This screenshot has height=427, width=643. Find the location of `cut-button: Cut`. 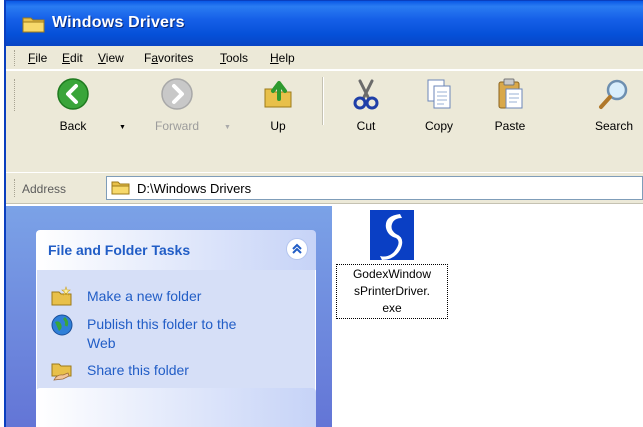

cut-button: Cut is located at coordinates (366, 102).